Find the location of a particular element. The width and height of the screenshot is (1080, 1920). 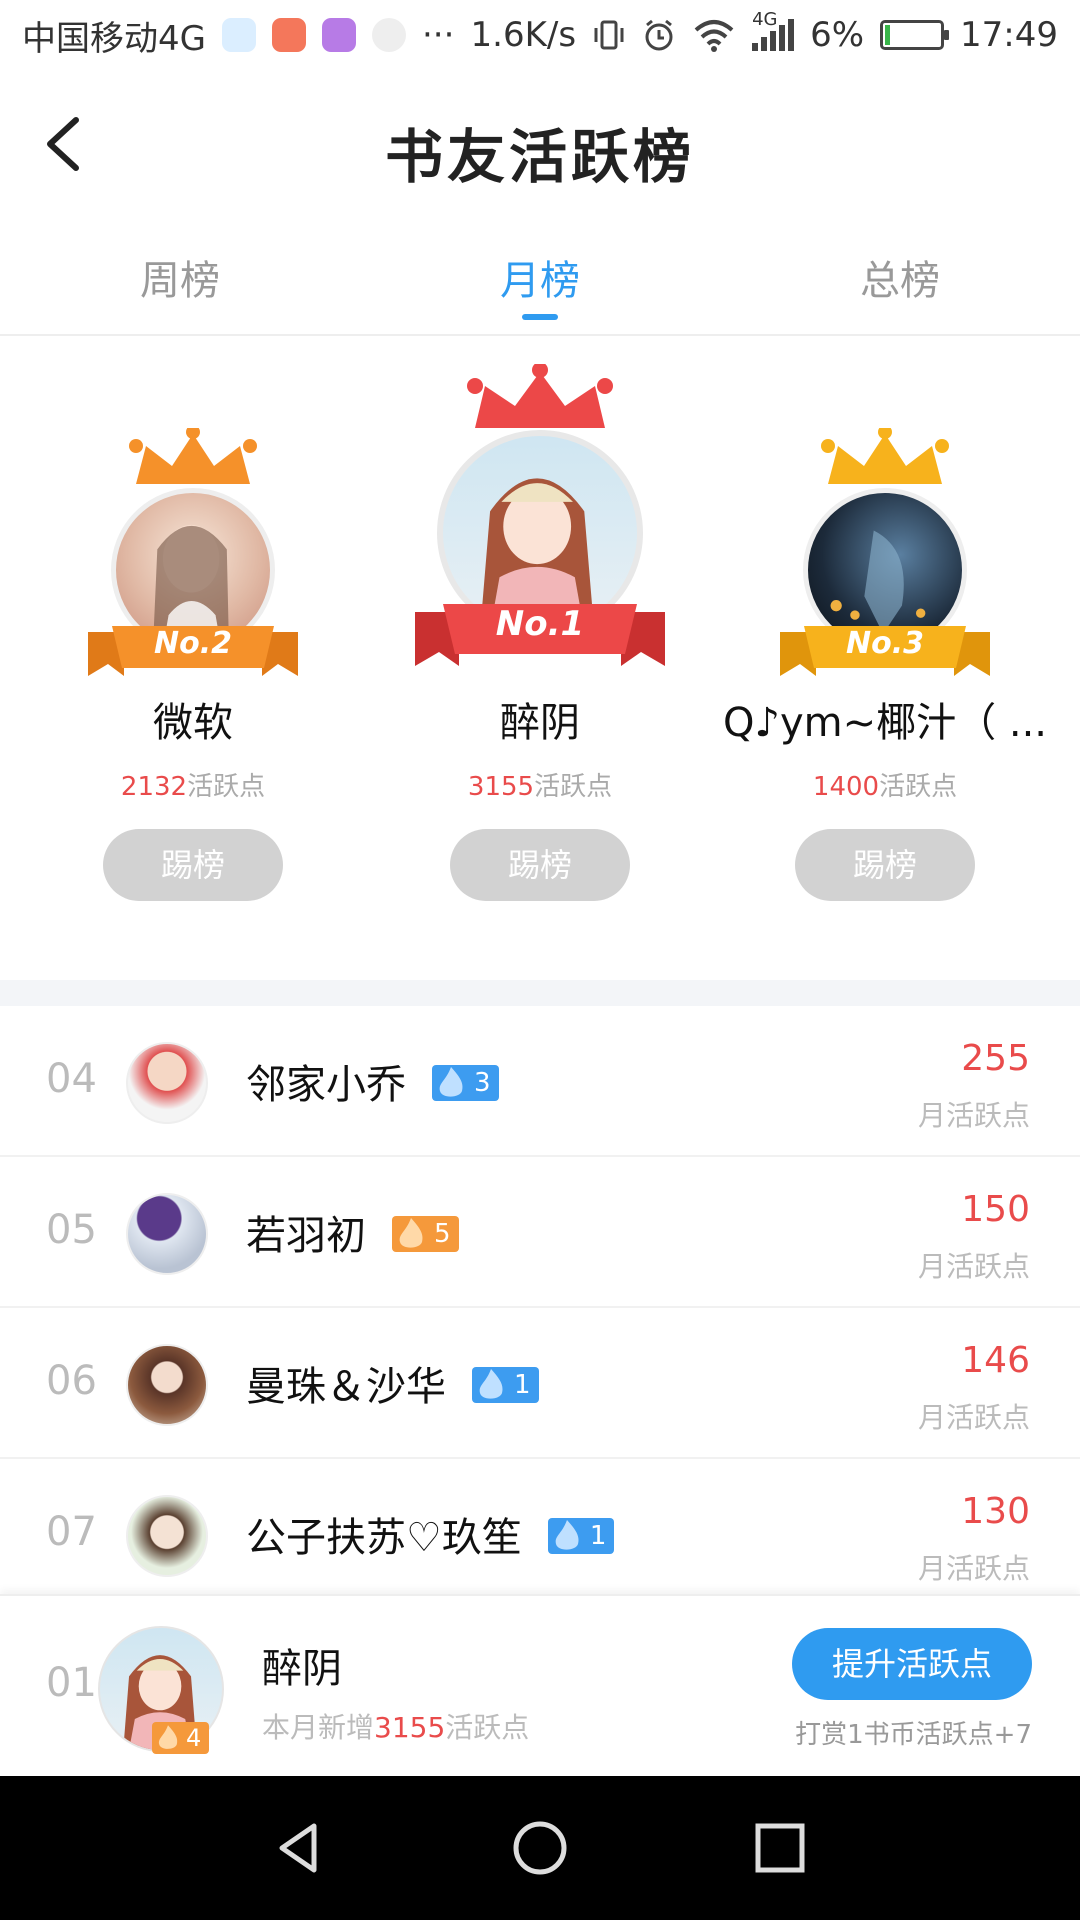

points-value: 3155 is located at coordinates (501, 787).